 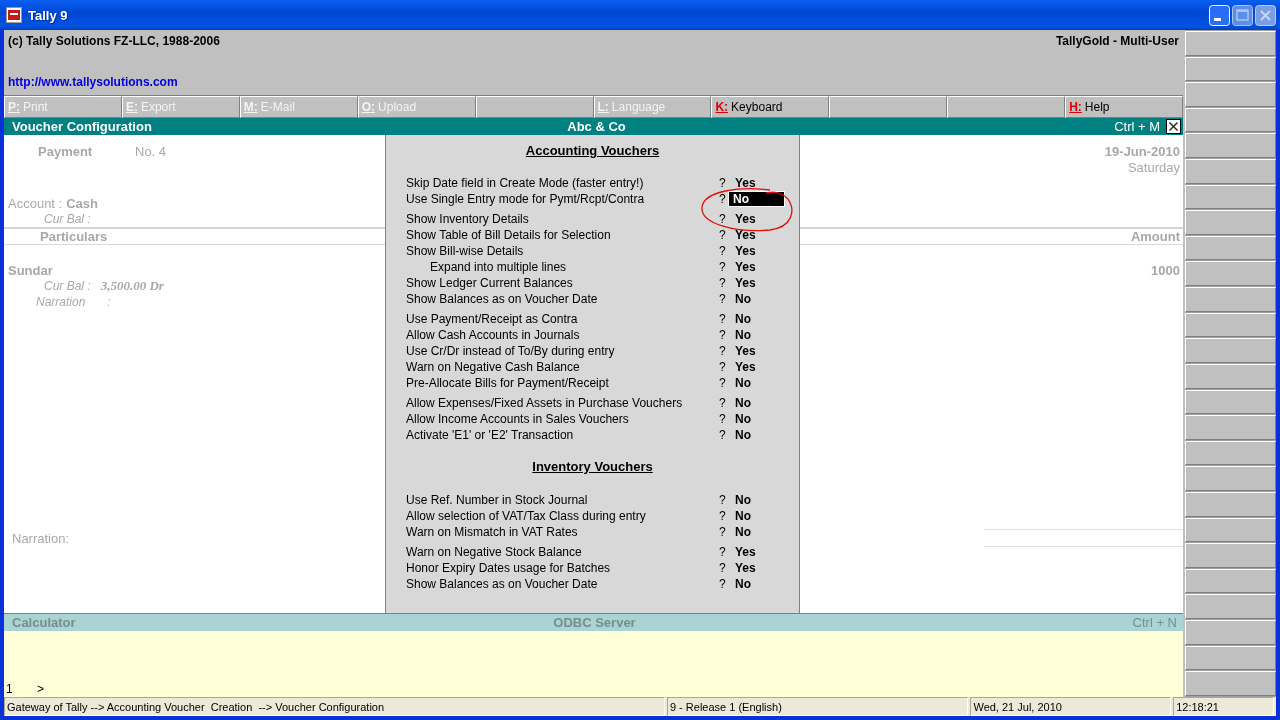 What do you see at coordinates (1219, 15) in the screenshot?
I see `minimize-icon` at bounding box center [1219, 15].